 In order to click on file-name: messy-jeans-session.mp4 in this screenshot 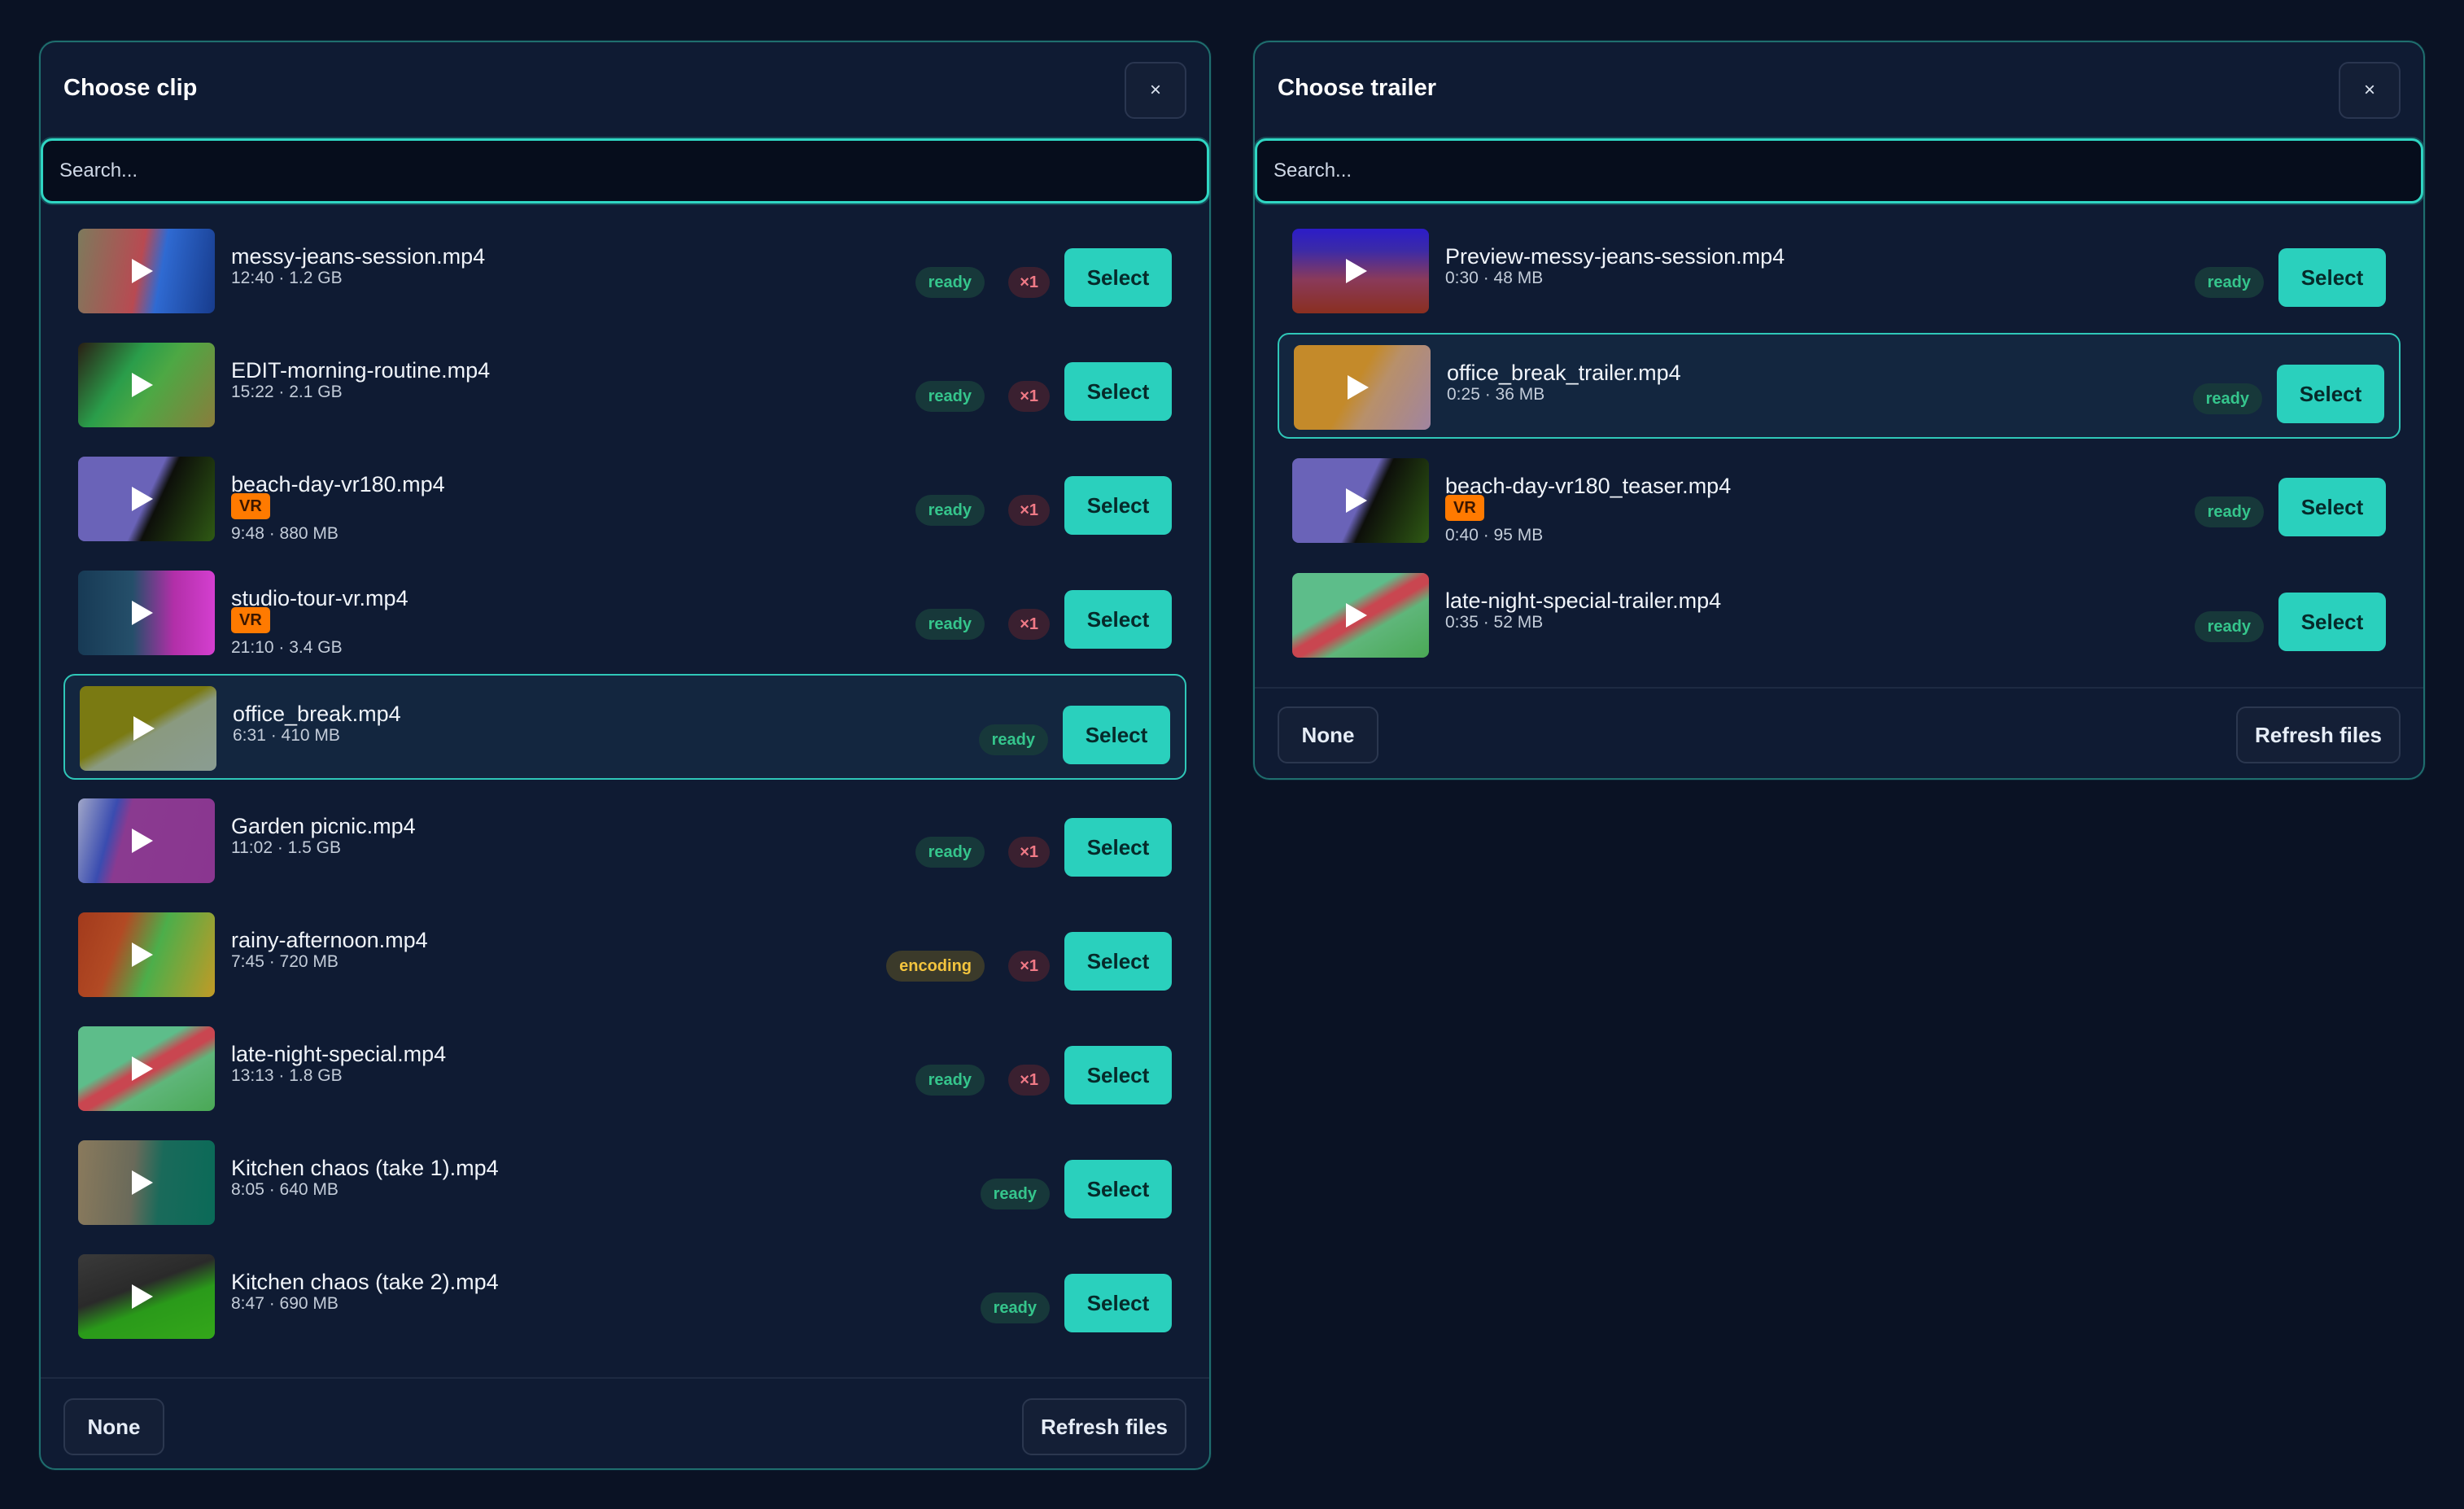, I will do `click(358, 256)`.